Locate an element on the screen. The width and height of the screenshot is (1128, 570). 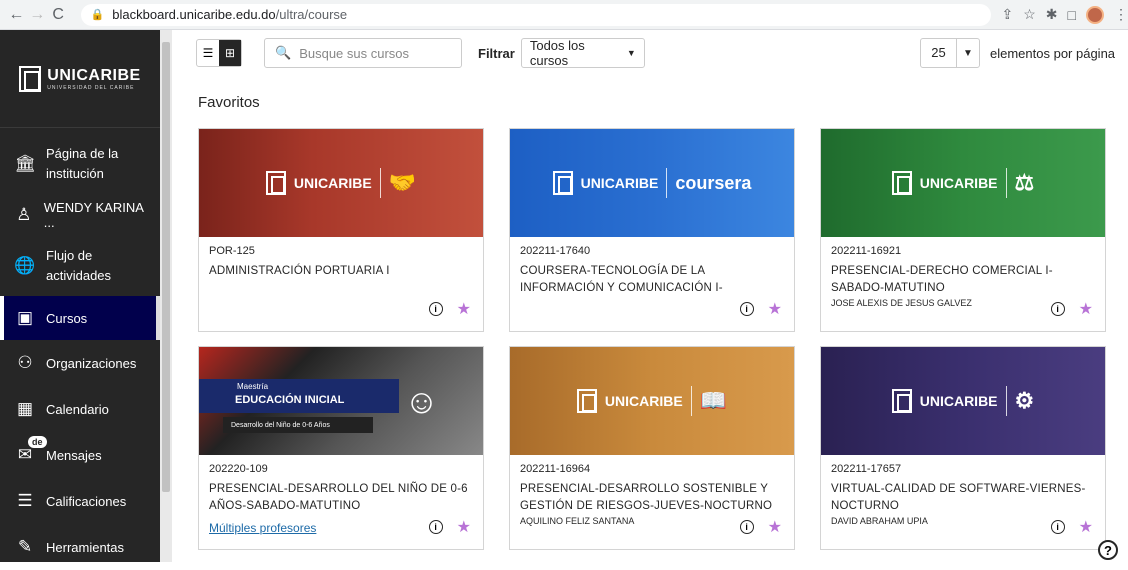
banner-brand: Maestría EDUCACIÓN INICIAL is located at coordinates (299, 396).